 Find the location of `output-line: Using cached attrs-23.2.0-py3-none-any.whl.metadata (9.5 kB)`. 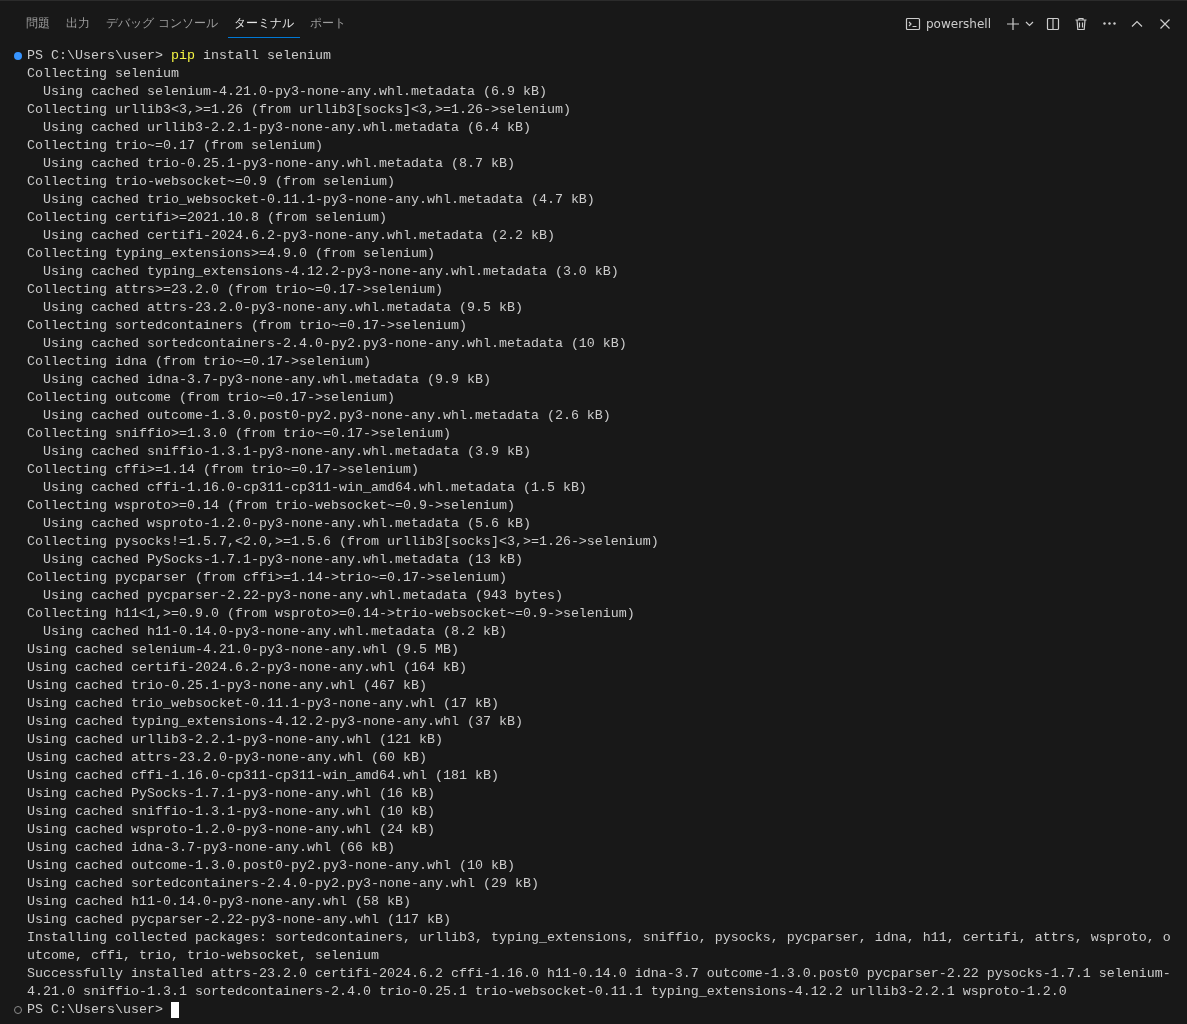

output-line: Using cached attrs-23.2.0-py3-none-any.whl.metadata (9.5 kB) is located at coordinates (282, 308).